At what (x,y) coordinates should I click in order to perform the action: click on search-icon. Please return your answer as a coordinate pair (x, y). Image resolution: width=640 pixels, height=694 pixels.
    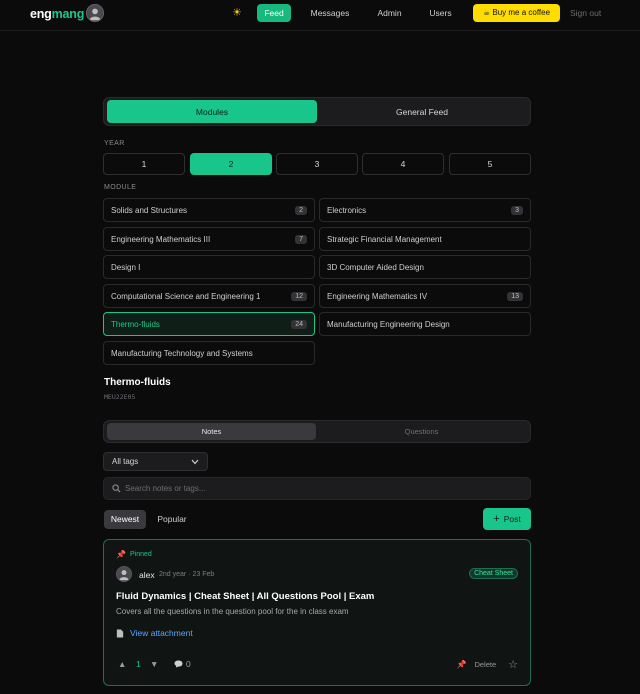
    Looking at the image, I should click on (116, 488).